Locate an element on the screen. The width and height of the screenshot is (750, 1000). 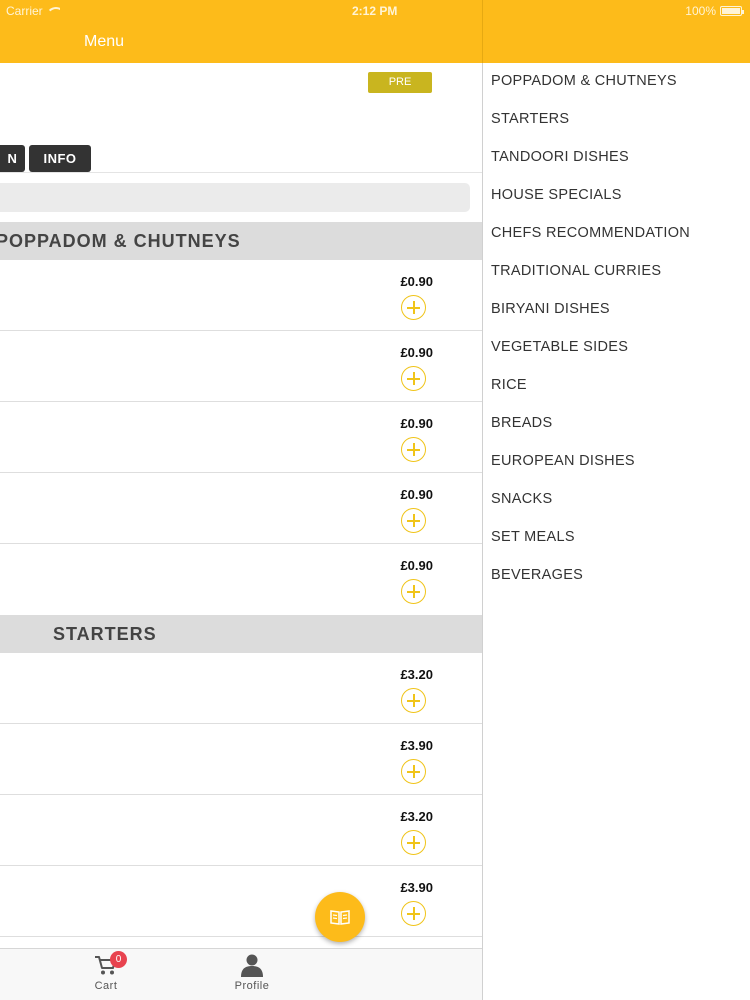
wifi-icon is located at coordinates (53, 11).